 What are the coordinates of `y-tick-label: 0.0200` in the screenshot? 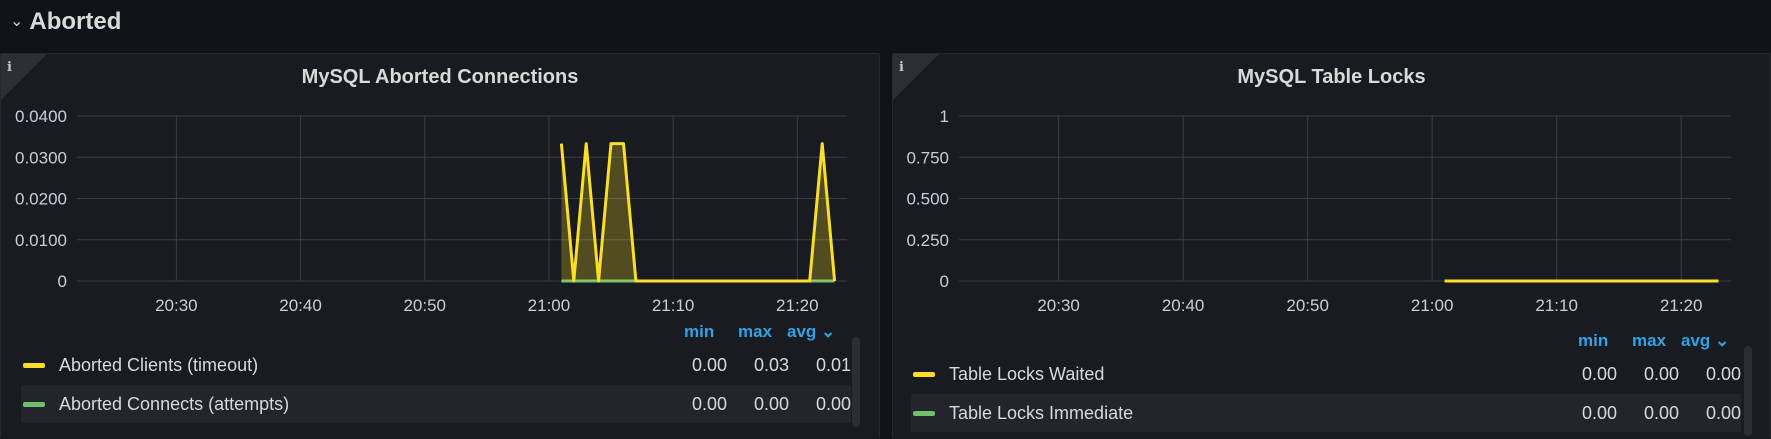 It's located at (41, 199).